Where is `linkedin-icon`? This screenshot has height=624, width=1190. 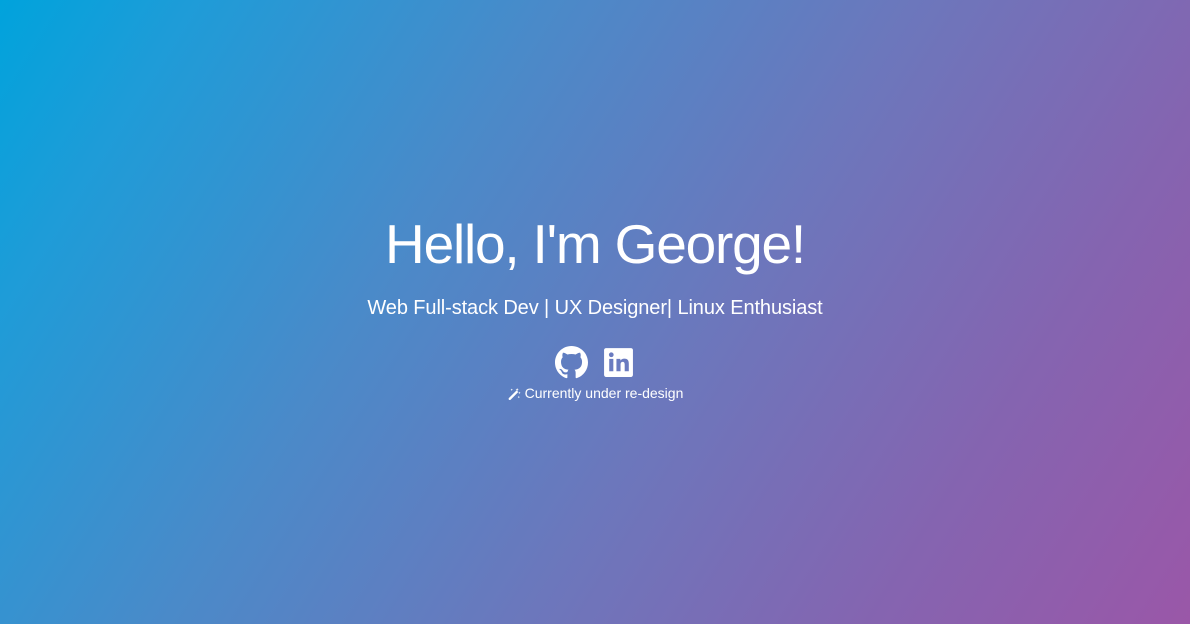
linkedin-icon is located at coordinates (618, 362).